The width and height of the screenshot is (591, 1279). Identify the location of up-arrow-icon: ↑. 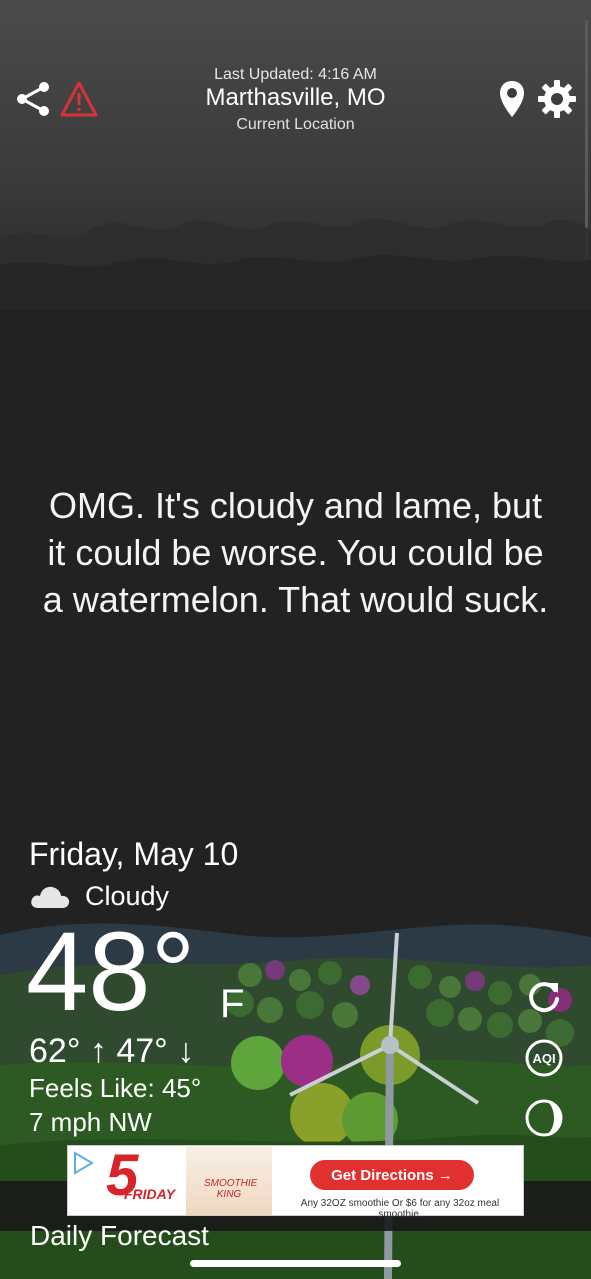
(98, 1051).